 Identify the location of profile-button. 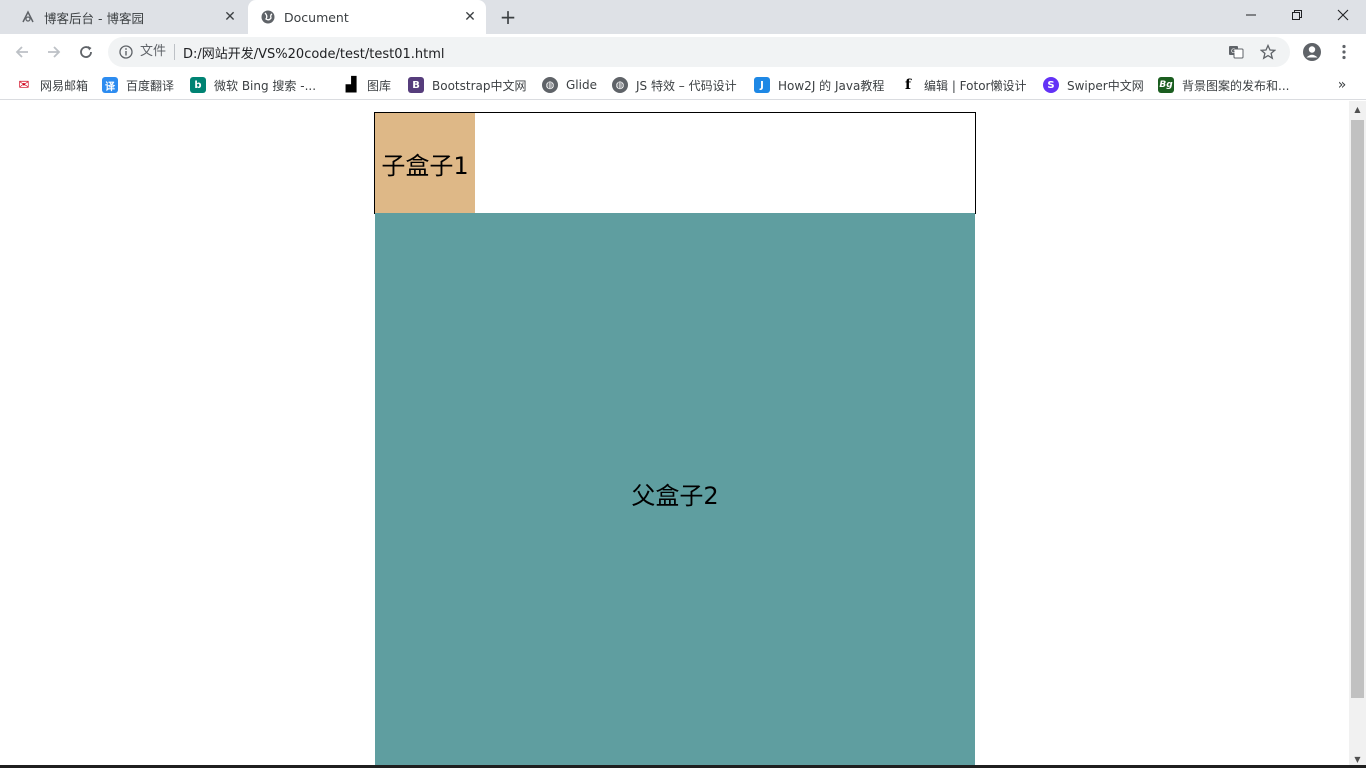
(1312, 52).